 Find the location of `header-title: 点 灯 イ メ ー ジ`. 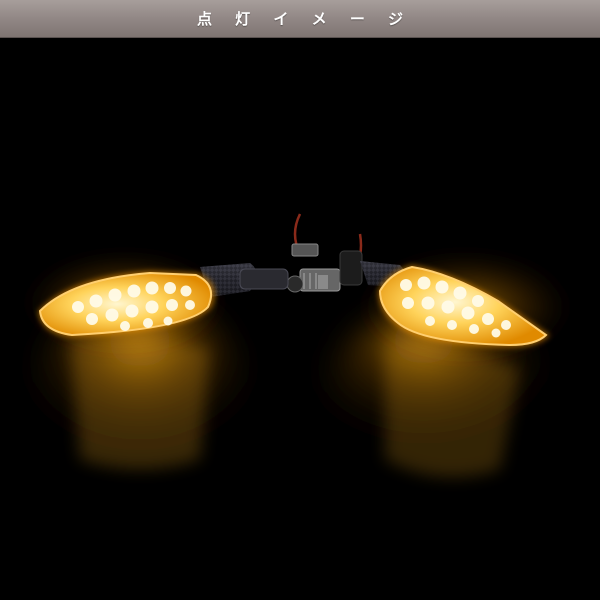

header-title: 点 灯 イ メ ー ジ is located at coordinates (304, 19).